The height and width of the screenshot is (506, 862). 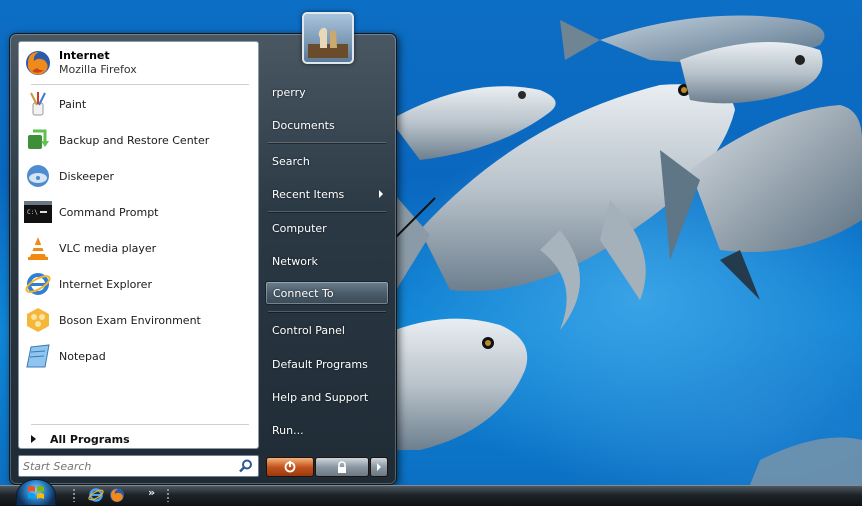 I want to click on program-label: Internet Explorer, so click(x=105, y=284).